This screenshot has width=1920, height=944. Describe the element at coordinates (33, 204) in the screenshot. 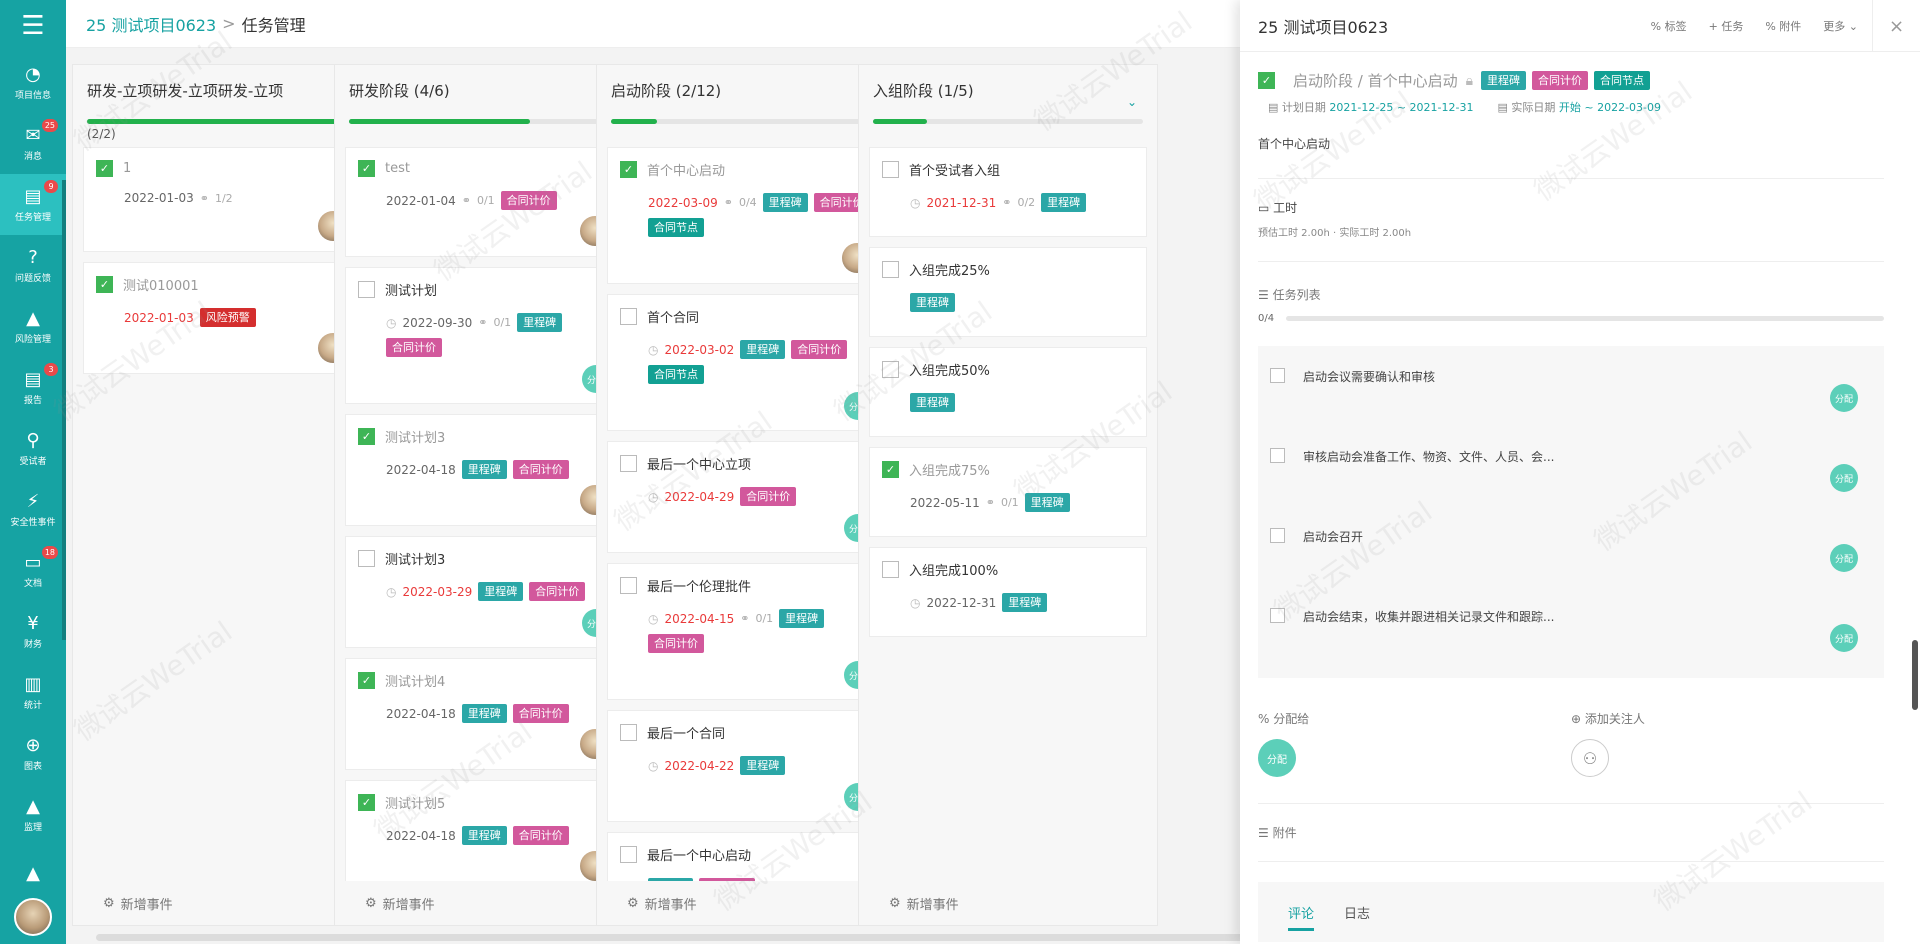

I see `sidebar-item-2: ▤ 任务管理 9` at that location.